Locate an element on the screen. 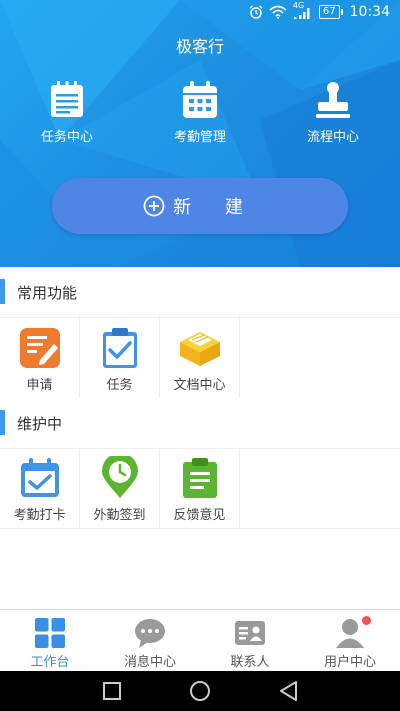 This screenshot has height=711, width=400. grid-item-label: 考勤打卡 is located at coordinates (39, 515).